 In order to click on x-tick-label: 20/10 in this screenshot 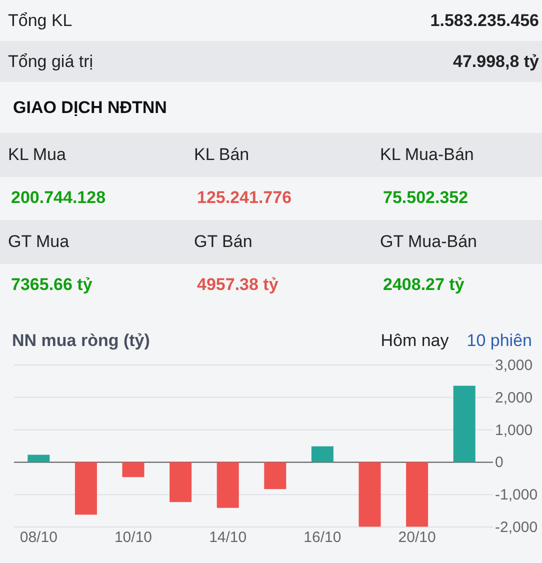, I will do `click(417, 537)`.